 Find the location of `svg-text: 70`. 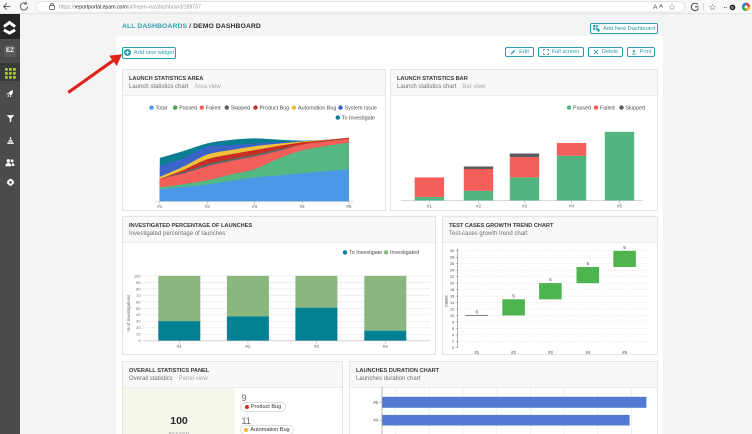

svg-text: 70 is located at coordinates (138, 295).